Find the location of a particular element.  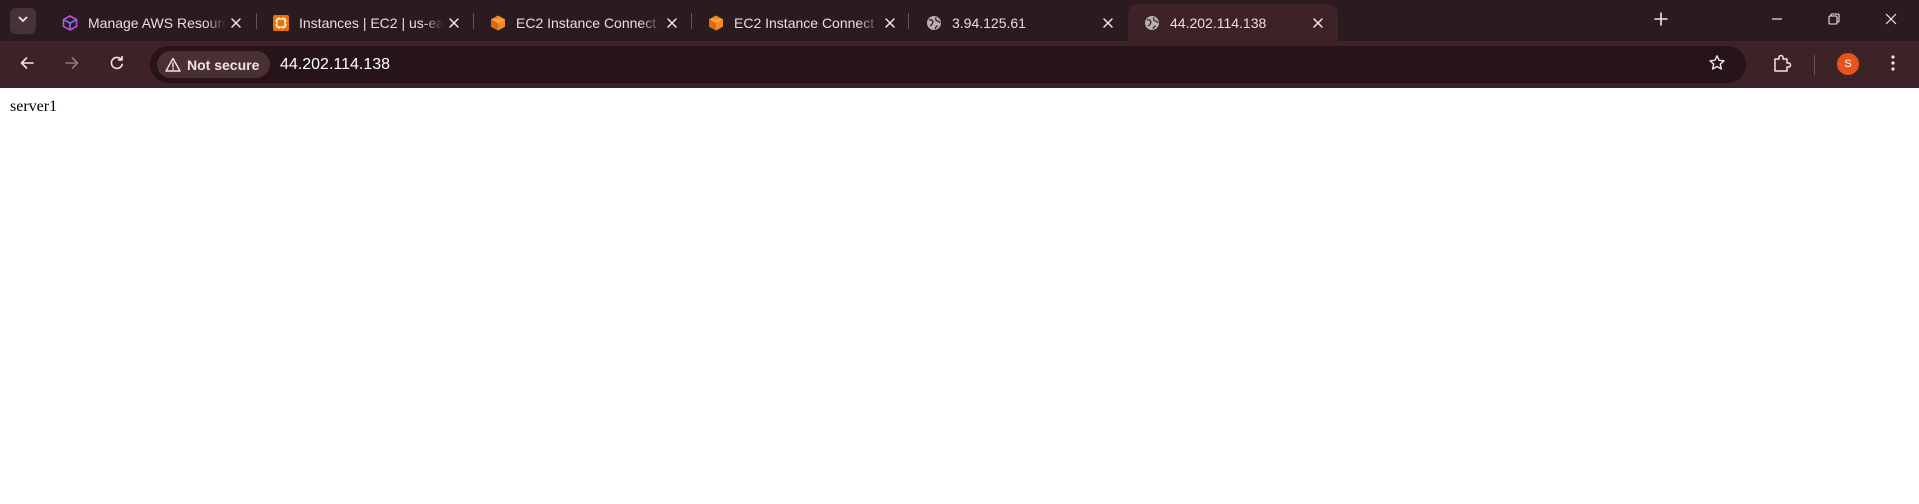

reload-icon is located at coordinates (117, 65).